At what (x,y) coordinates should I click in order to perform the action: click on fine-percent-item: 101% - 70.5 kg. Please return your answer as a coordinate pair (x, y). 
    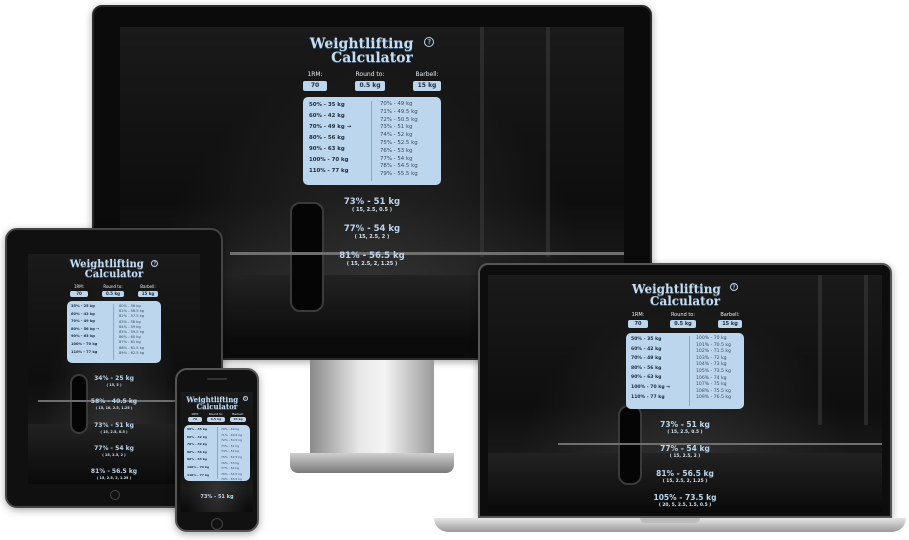
    Looking at the image, I should click on (713, 345).